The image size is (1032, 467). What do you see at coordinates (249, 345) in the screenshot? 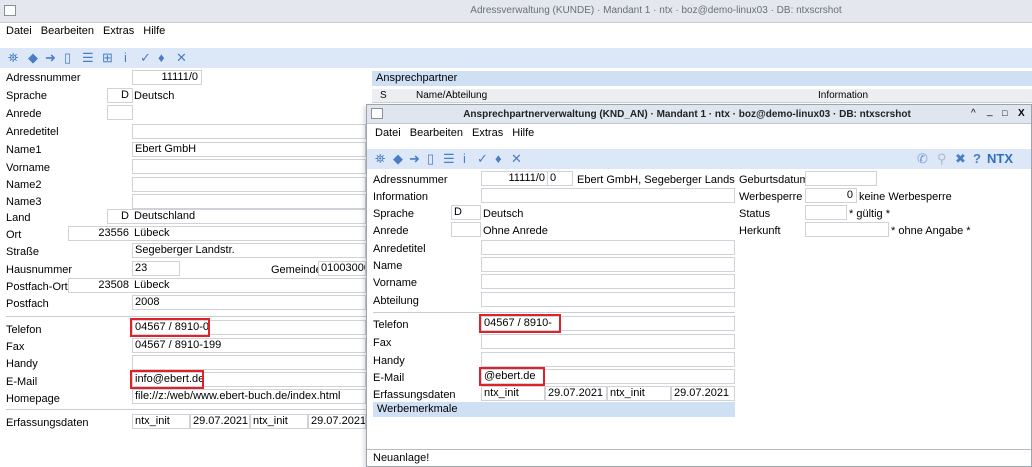
I see `fax-field: 04567 / 8910-199` at bounding box center [249, 345].